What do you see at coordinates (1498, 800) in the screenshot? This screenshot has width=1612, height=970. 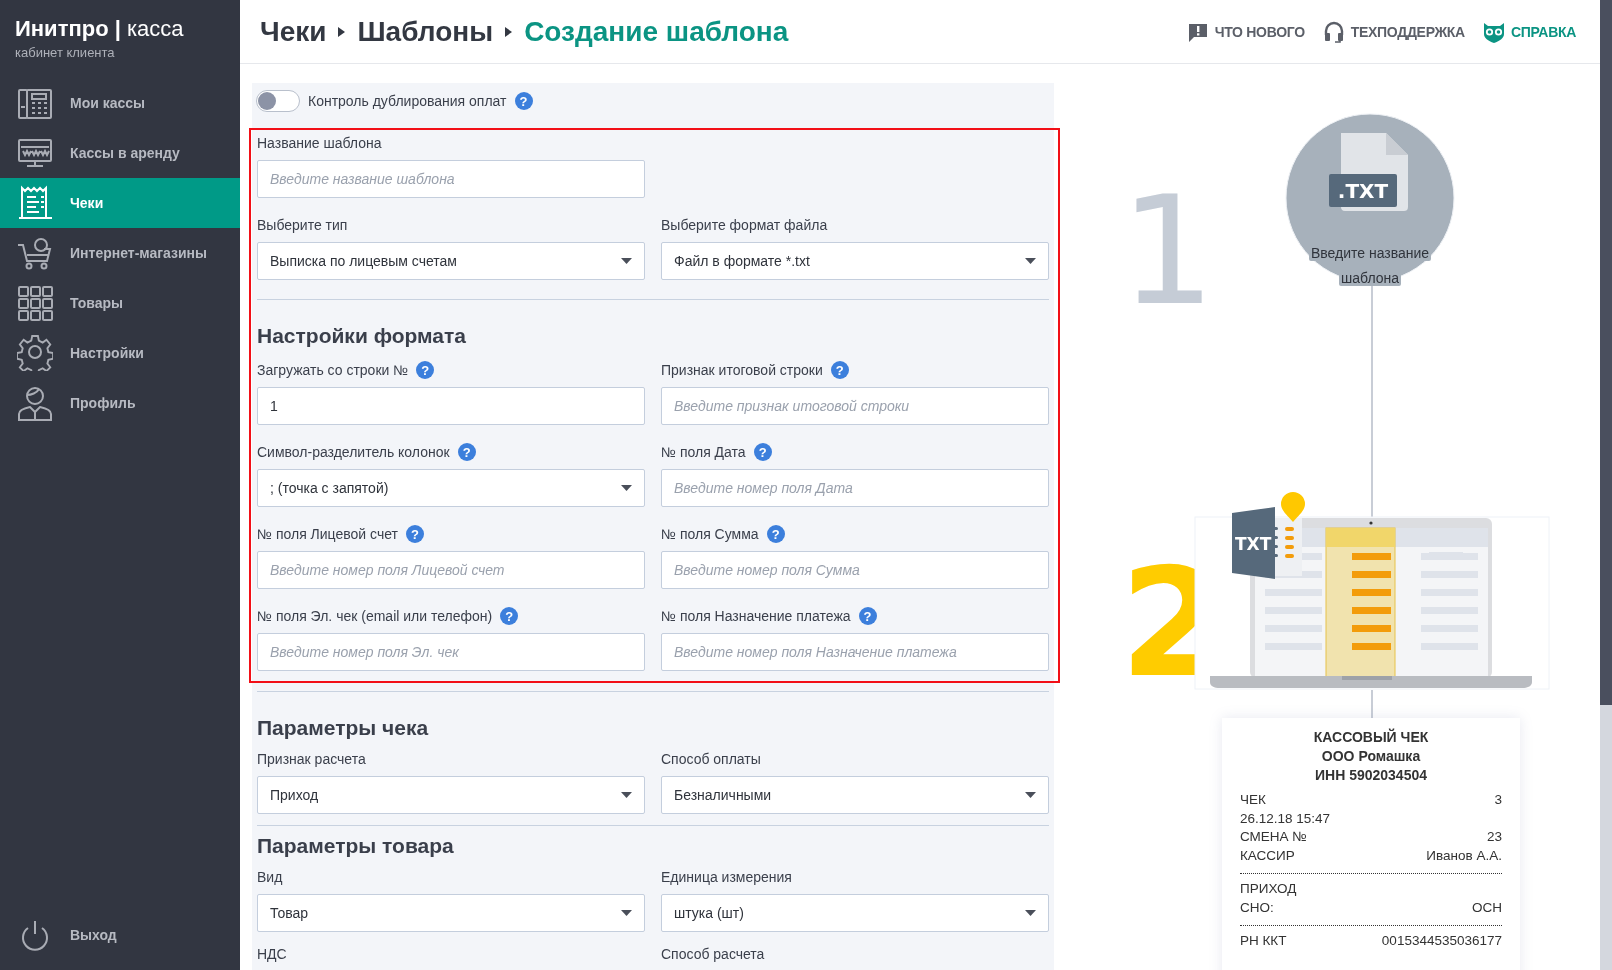 I see `receipt-value: 3` at bounding box center [1498, 800].